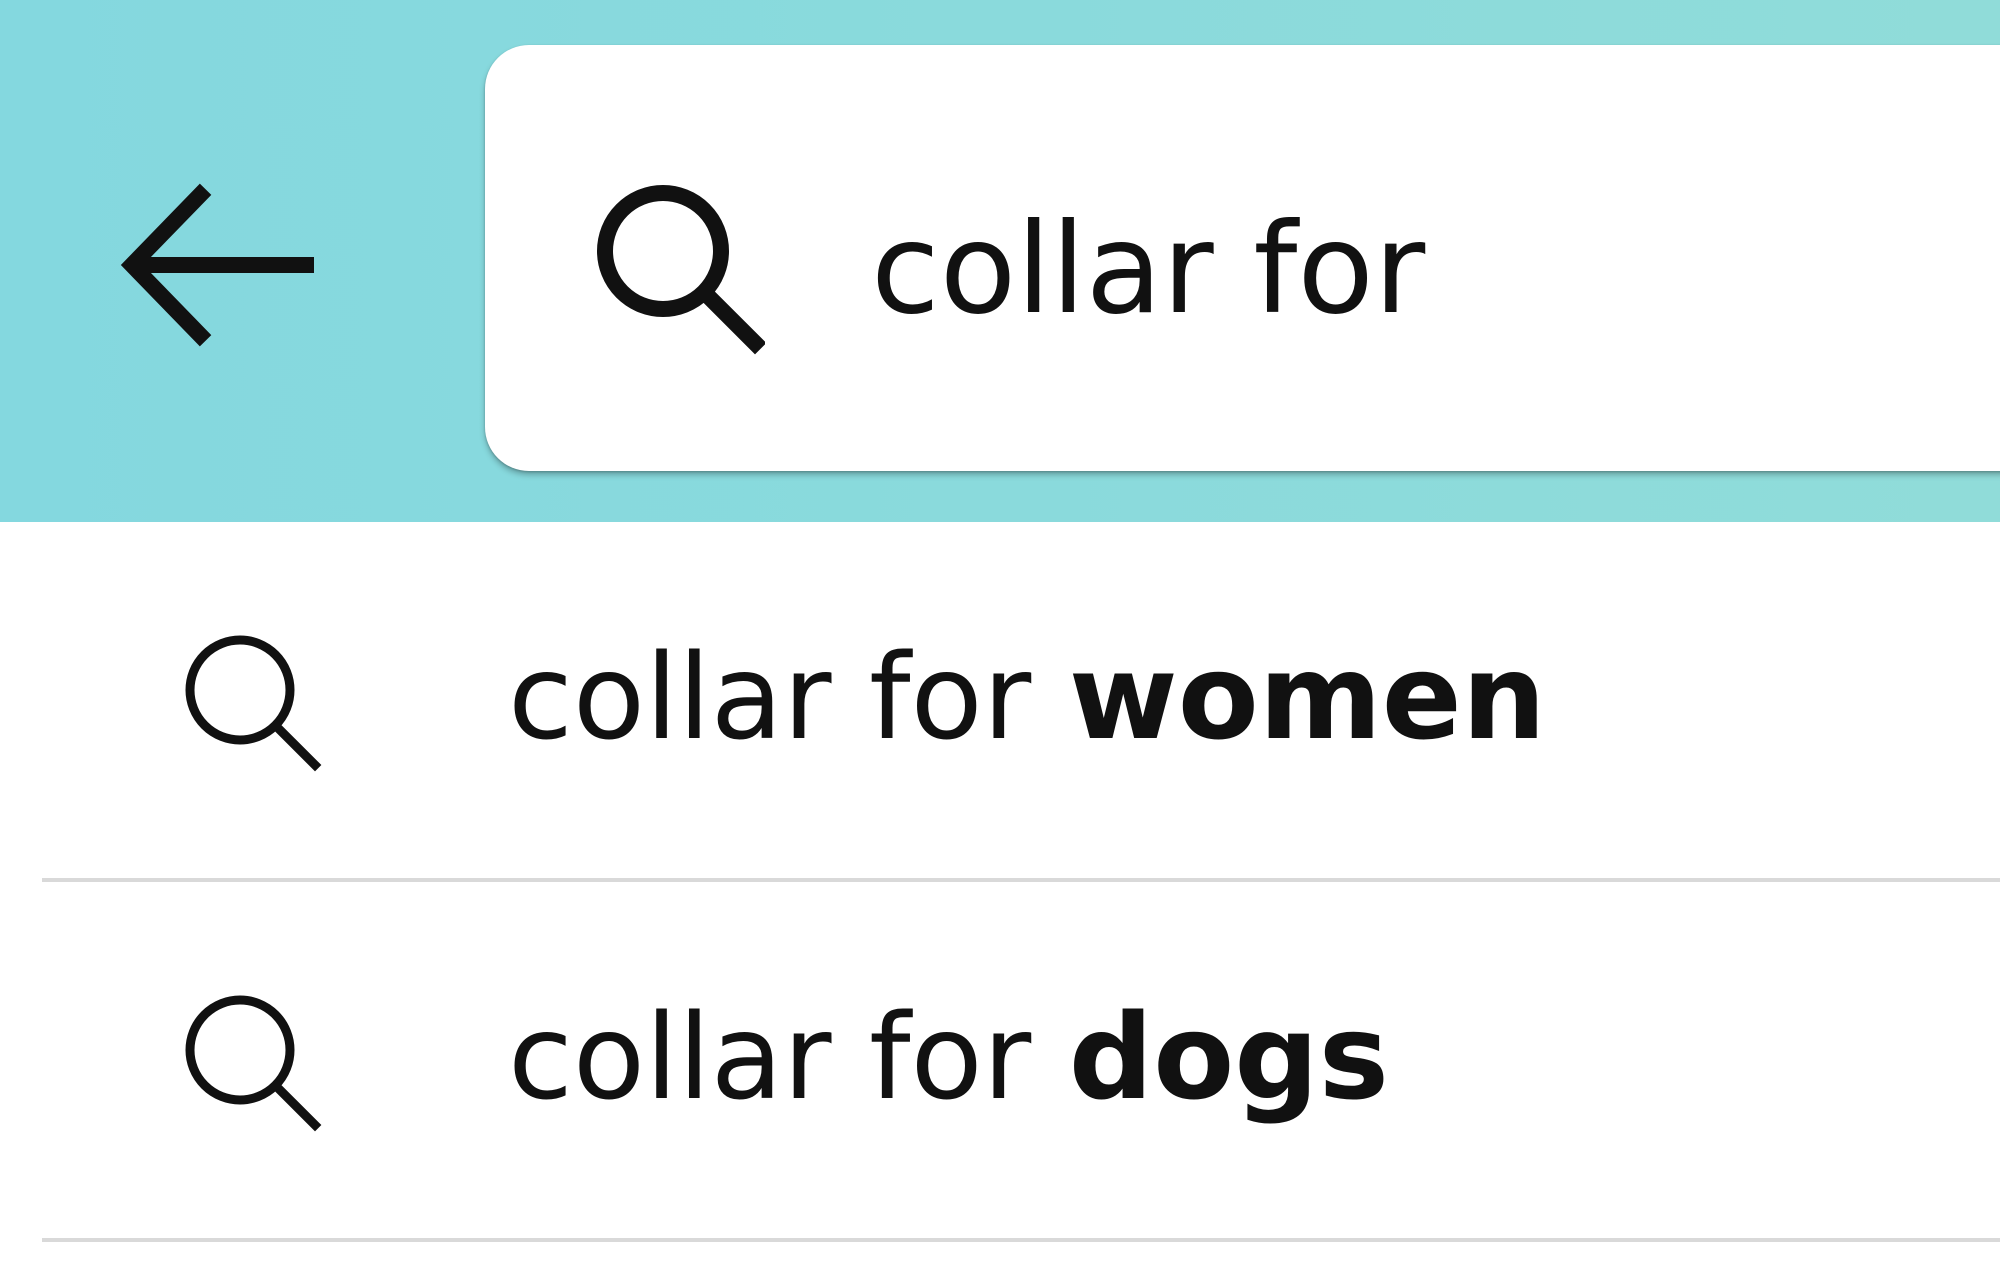 This screenshot has width=2000, height=1285. Describe the element at coordinates (1228, 1057) in the screenshot. I see `suggestion-completion: dogs` at that location.